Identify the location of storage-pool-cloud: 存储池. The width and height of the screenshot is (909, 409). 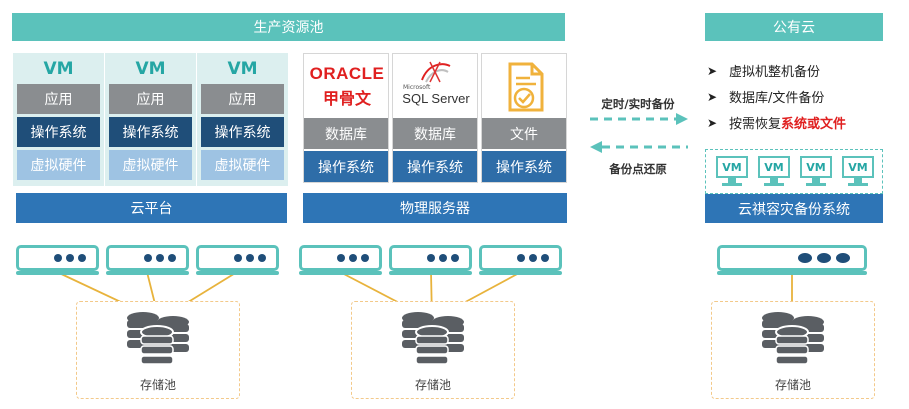
(793, 350).